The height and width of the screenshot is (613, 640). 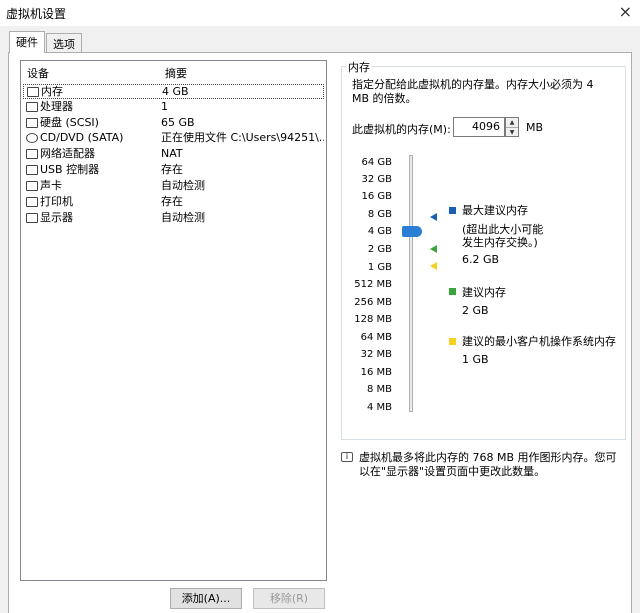 I want to click on slider-tick: 512 MB, so click(x=373, y=284).